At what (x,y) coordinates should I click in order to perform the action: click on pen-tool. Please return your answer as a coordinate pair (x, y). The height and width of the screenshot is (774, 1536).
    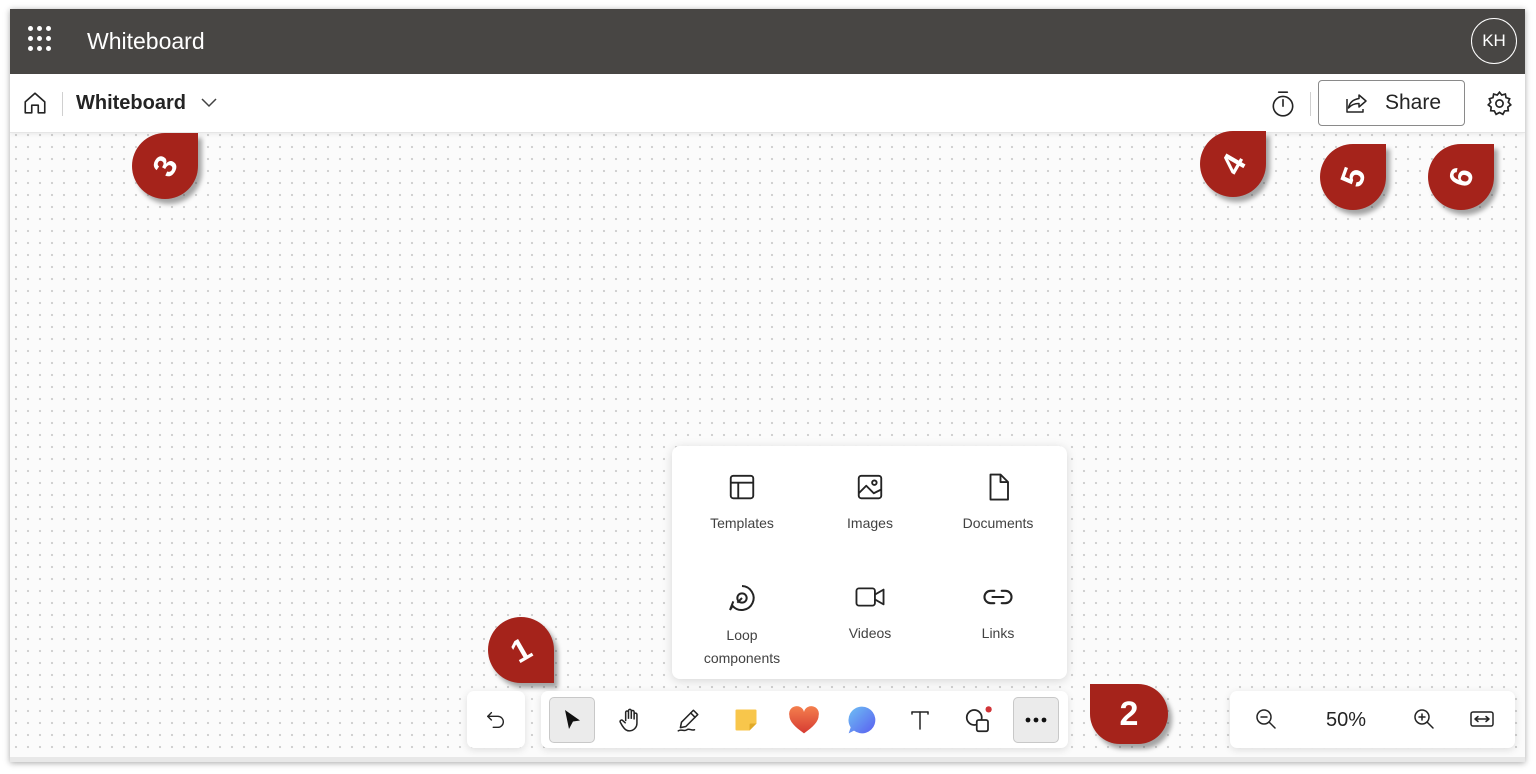
    Looking at the image, I should click on (688, 720).